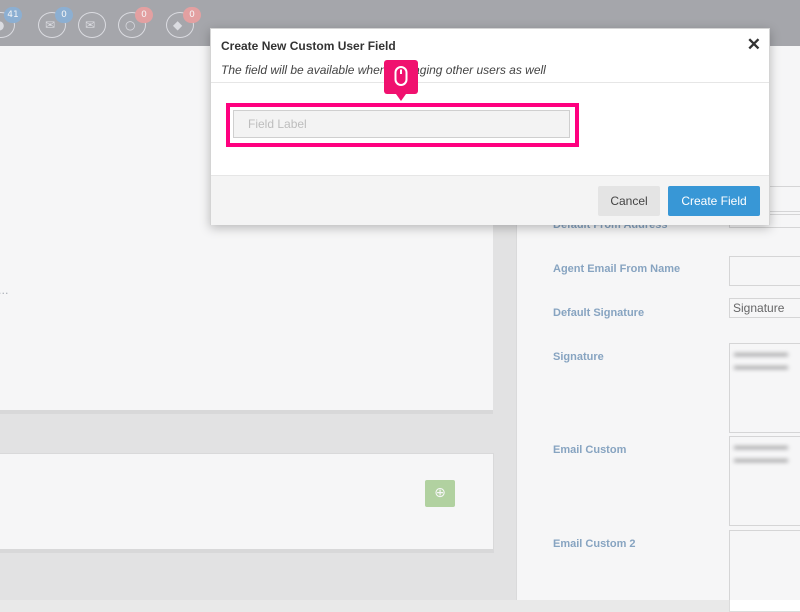 The image size is (800, 612). I want to click on click-indicator, so click(401, 80).